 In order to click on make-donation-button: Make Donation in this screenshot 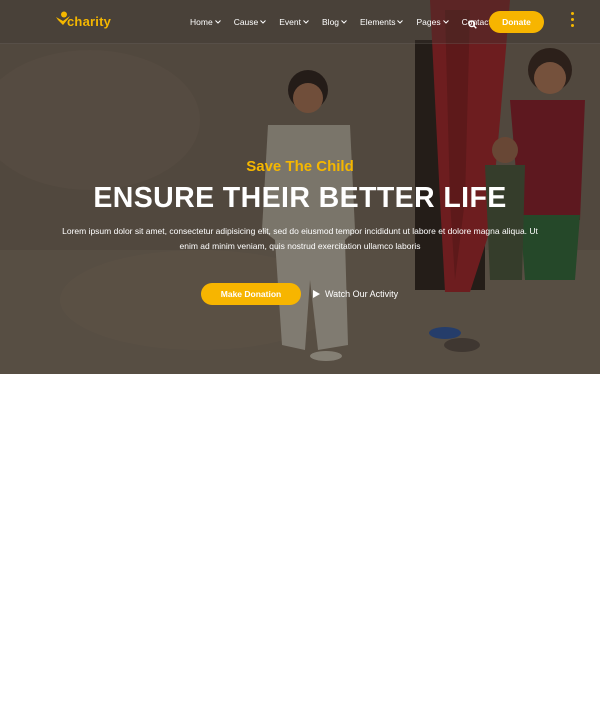, I will do `click(251, 294)`.